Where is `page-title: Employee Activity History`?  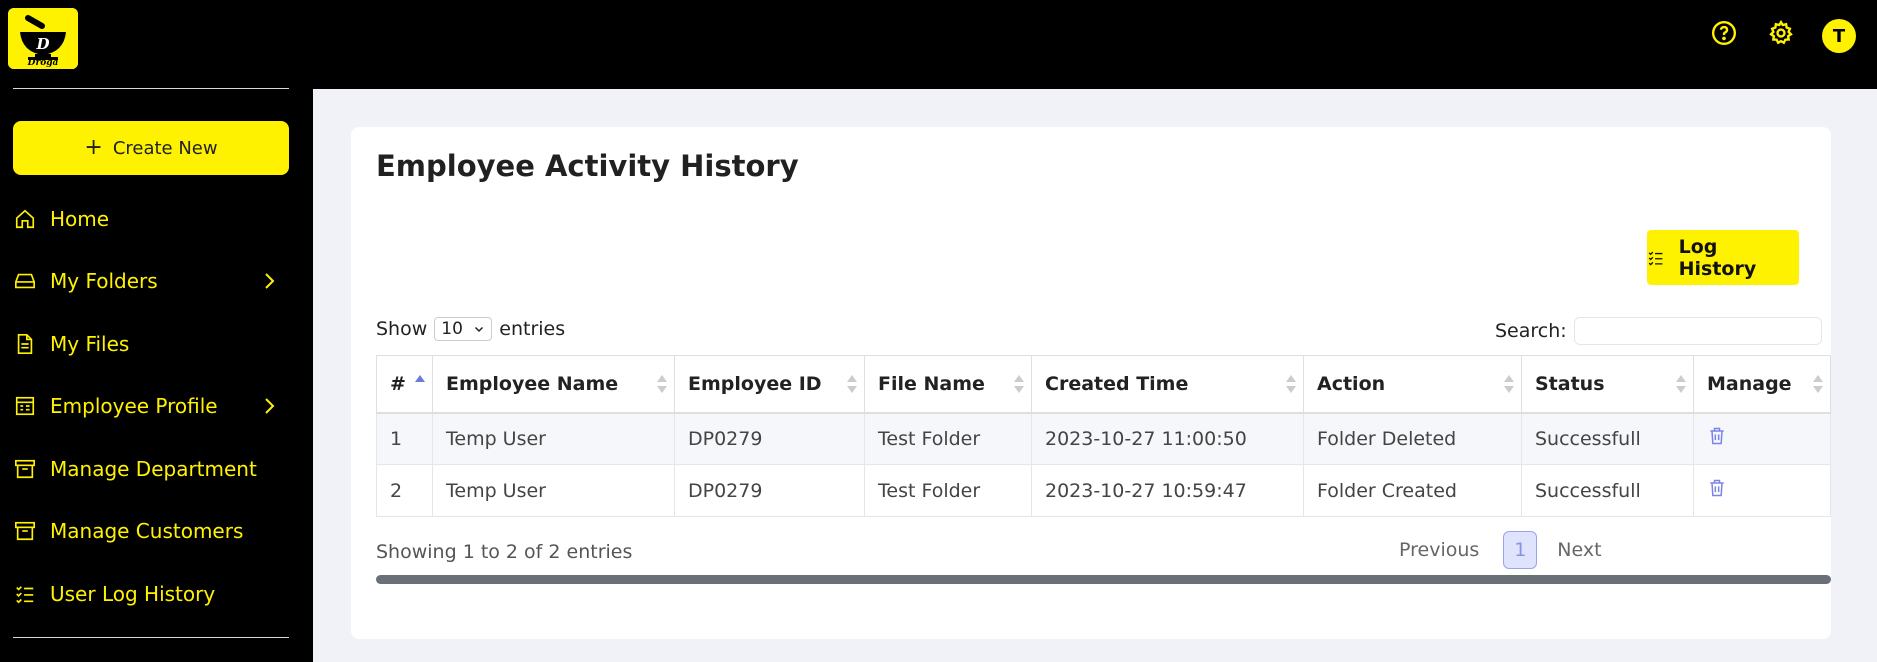 page-title: Employee Activity History is located at coordinates (587, 166).